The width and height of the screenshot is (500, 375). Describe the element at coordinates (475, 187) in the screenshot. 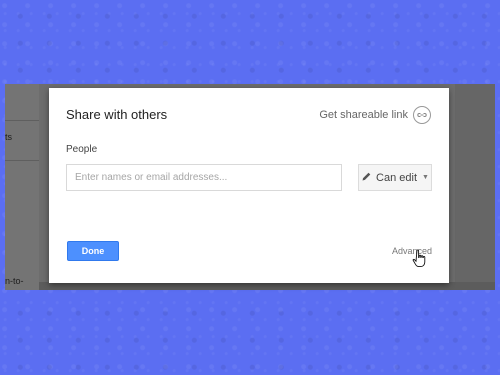

I see `background-right-panel` at that location.